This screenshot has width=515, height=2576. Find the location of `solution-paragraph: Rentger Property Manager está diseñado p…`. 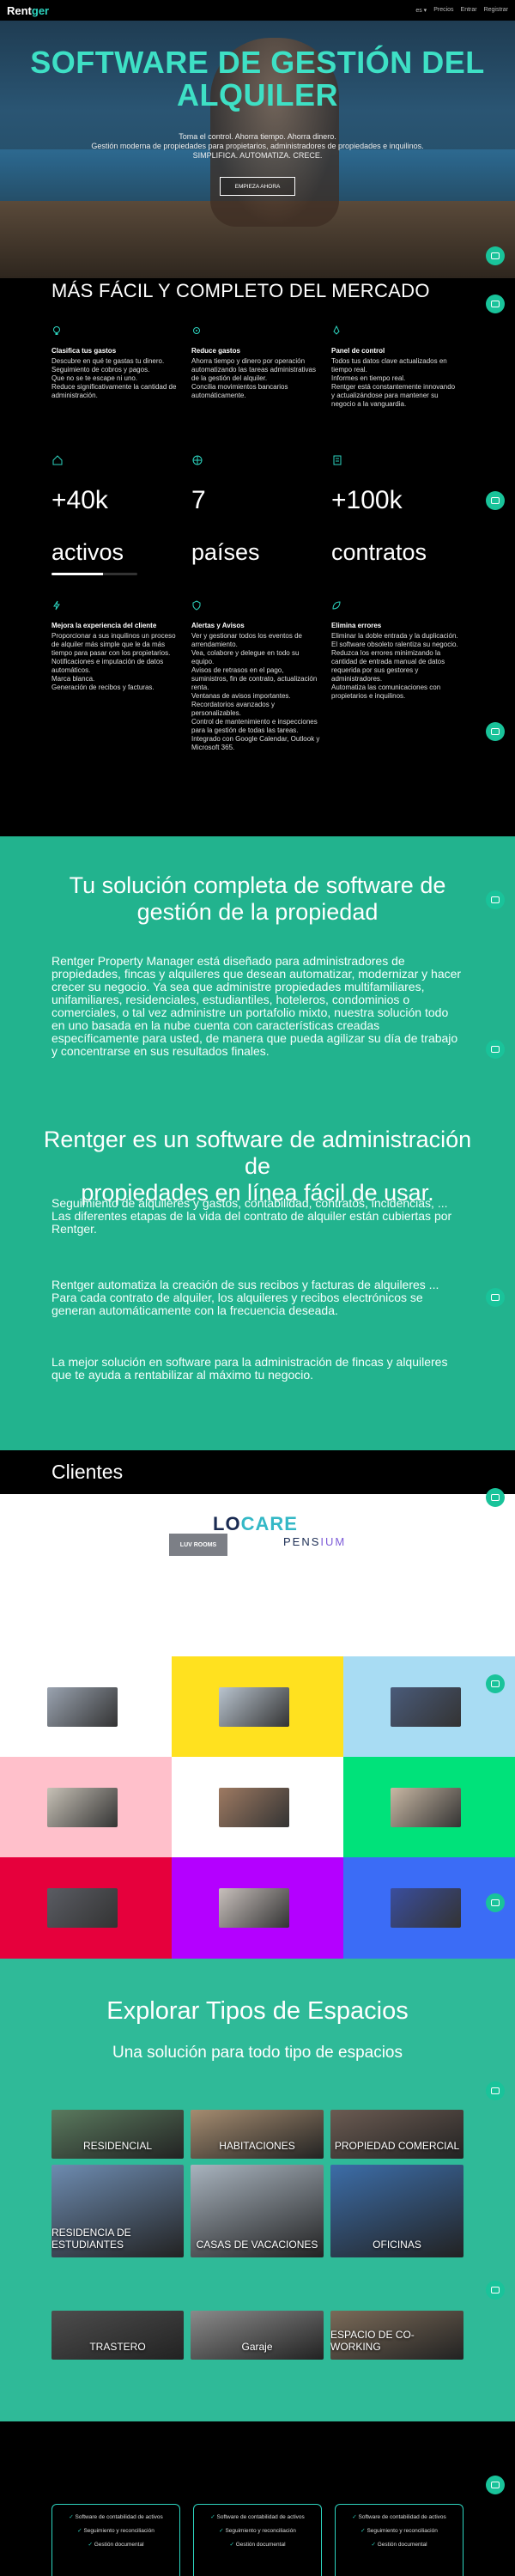

solution-paragraph: Rentger Property Manager está diseñado p… is located at coordinates (257, 1006).